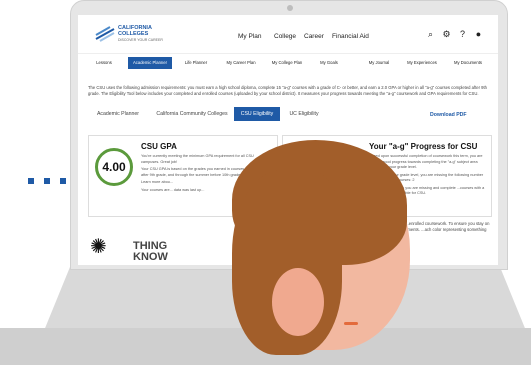 The width and height of the screenshot is (531, 365). Describe the element at coordinates (150, 63) in the screenshot. I see `tab-academic-planner: Academic Planner` at that location.